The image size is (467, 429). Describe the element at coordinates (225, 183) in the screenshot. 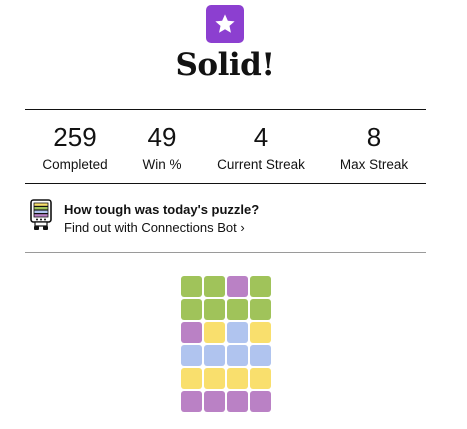

I see `divider-middle` at that location.